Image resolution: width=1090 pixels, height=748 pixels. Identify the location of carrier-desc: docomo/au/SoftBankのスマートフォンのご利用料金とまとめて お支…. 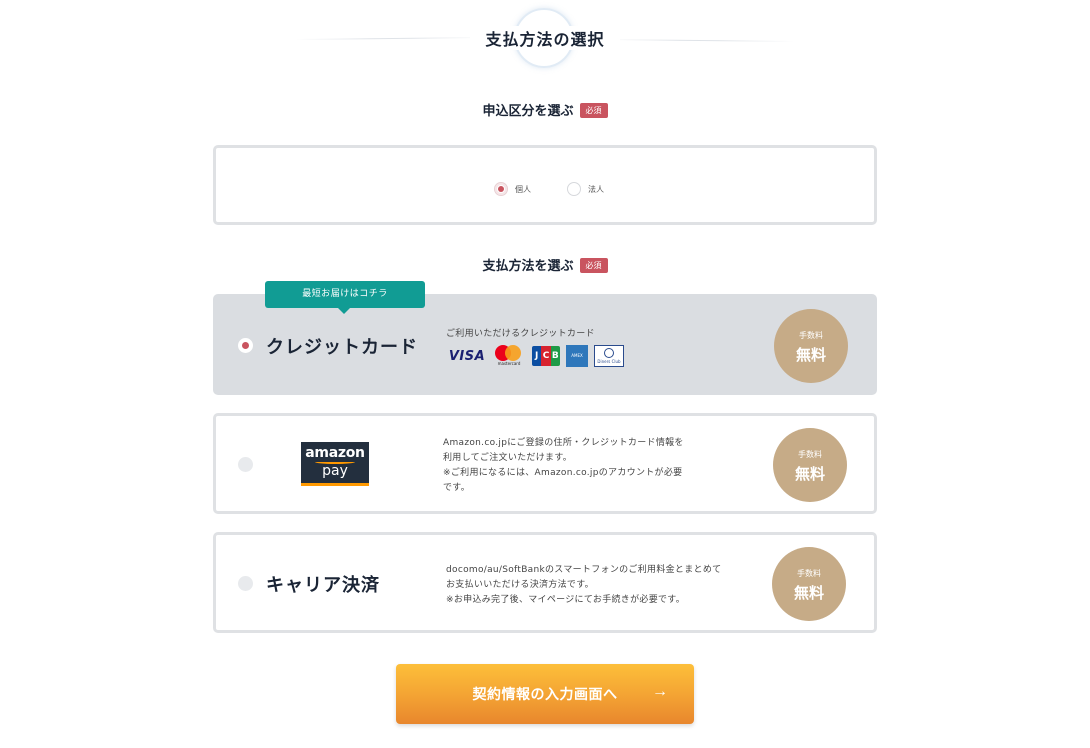
(584, 585).